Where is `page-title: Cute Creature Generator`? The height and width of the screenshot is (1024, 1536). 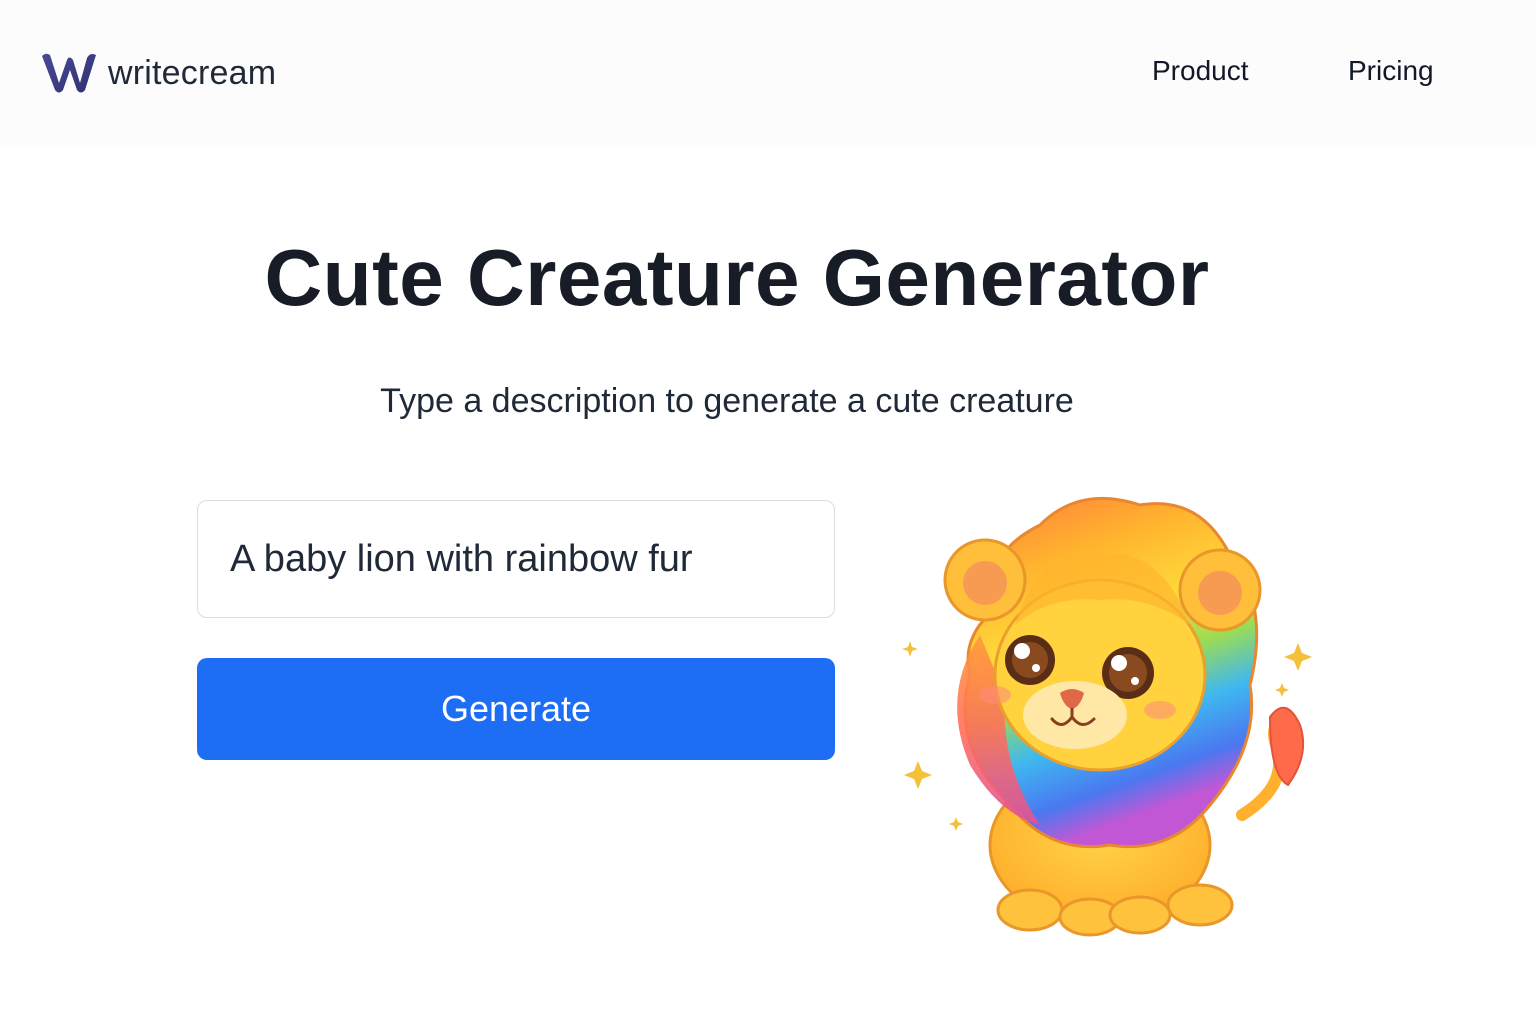 page-title: Cute Creature Generator is located at coordinates (737, 277).